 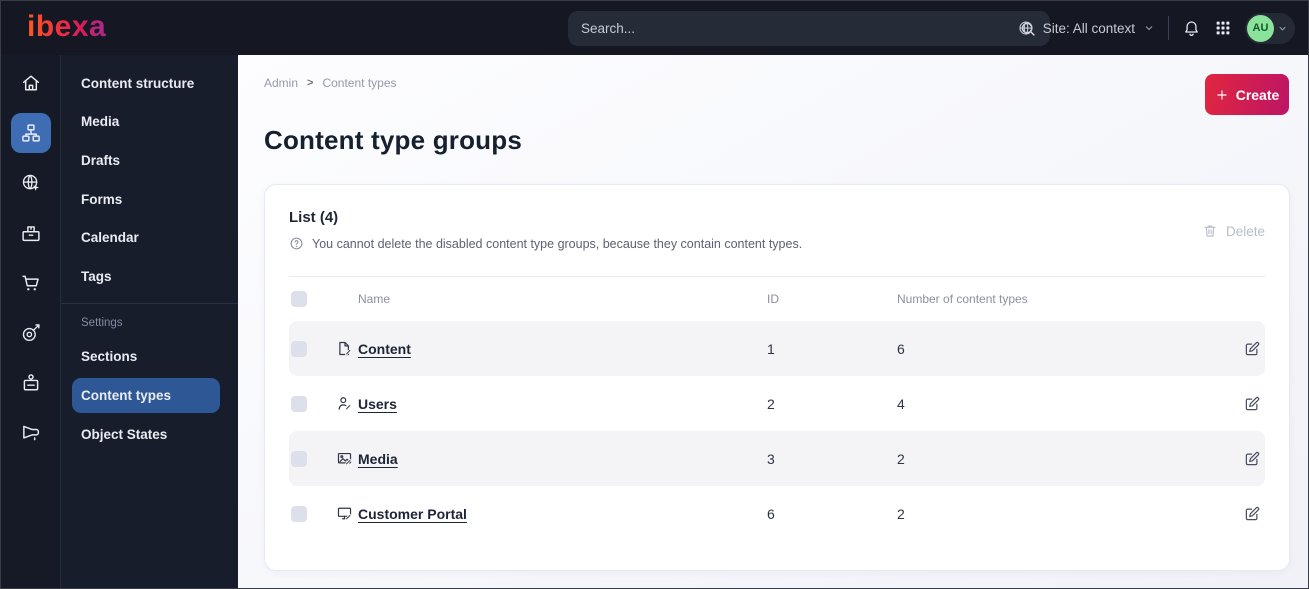 What do you see at coordinates (1260, 28) in the screenshot?
I see `avatar: AU` at bounding box center [1260, 28].